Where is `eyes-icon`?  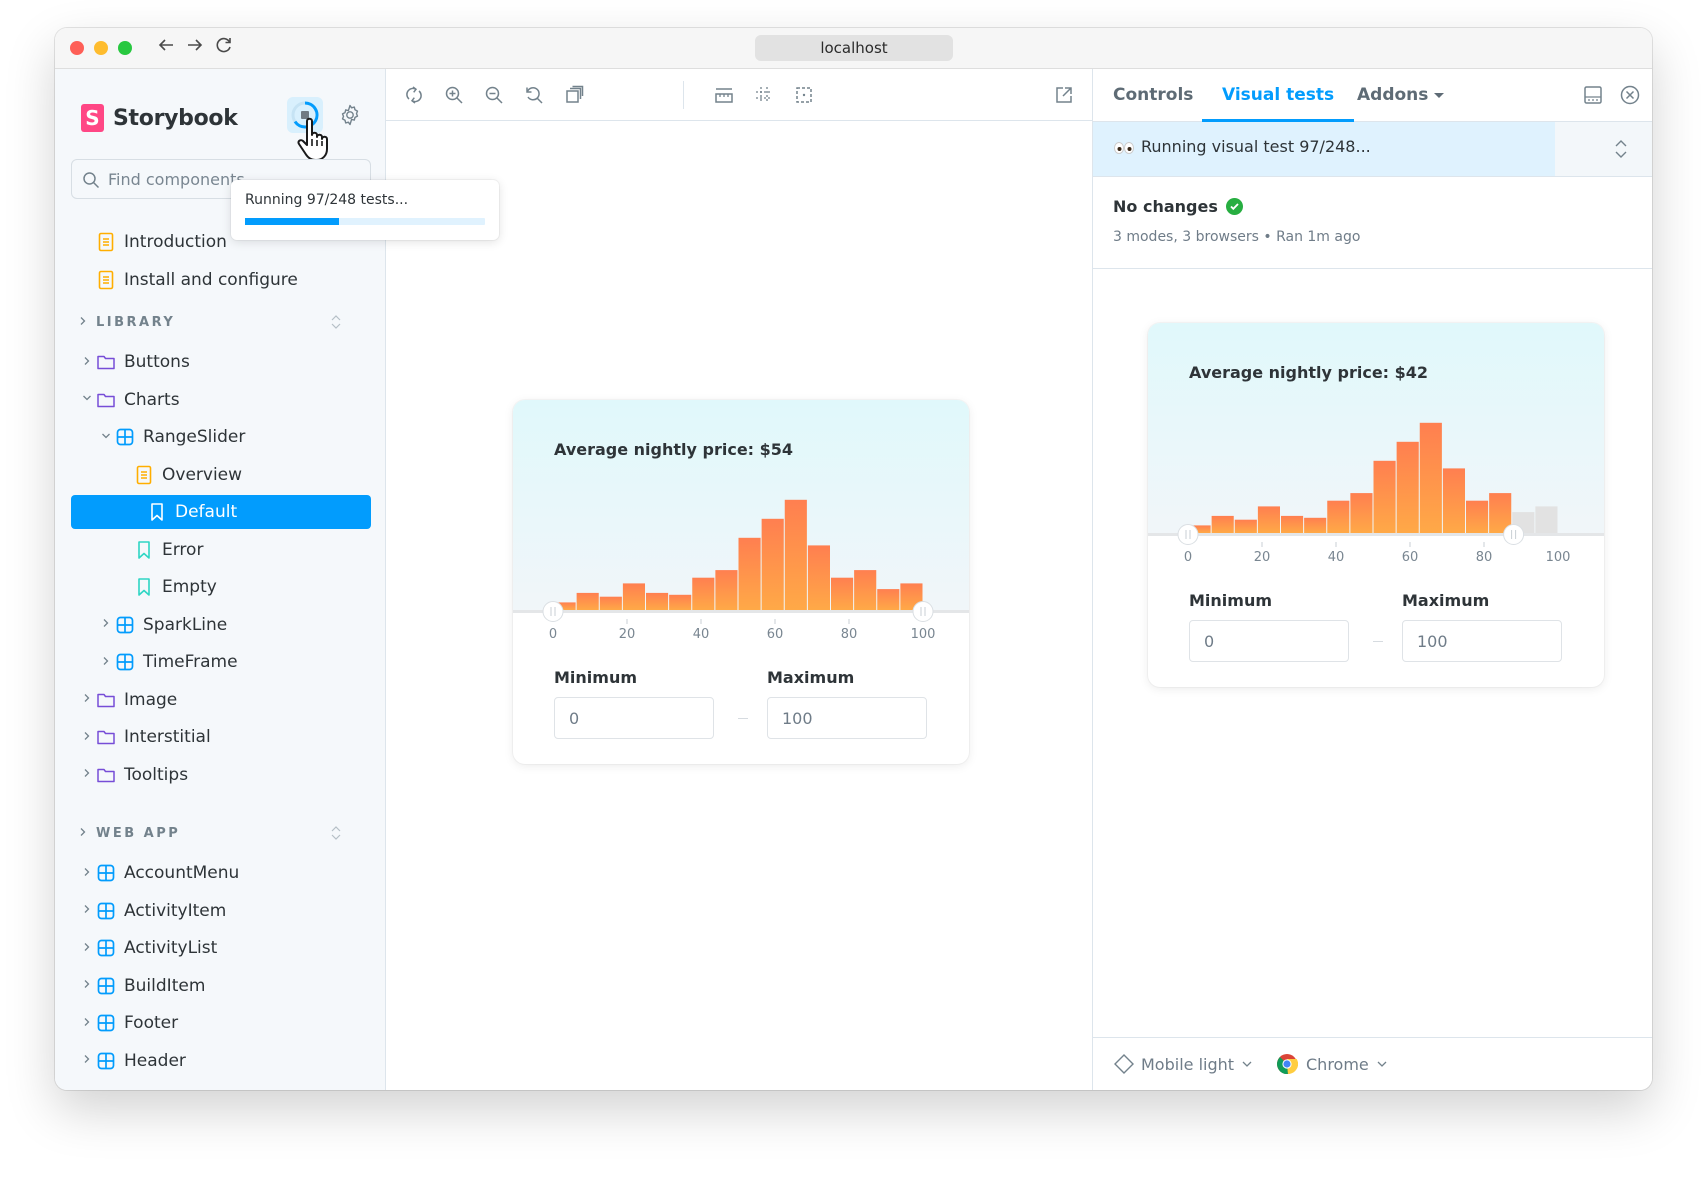
eyes-icon is located at coordinates (1124, 147).